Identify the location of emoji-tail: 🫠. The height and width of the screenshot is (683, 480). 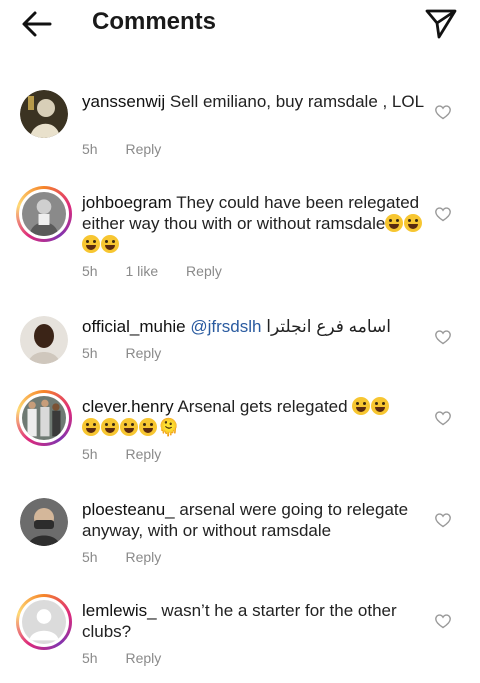
(169, 427).